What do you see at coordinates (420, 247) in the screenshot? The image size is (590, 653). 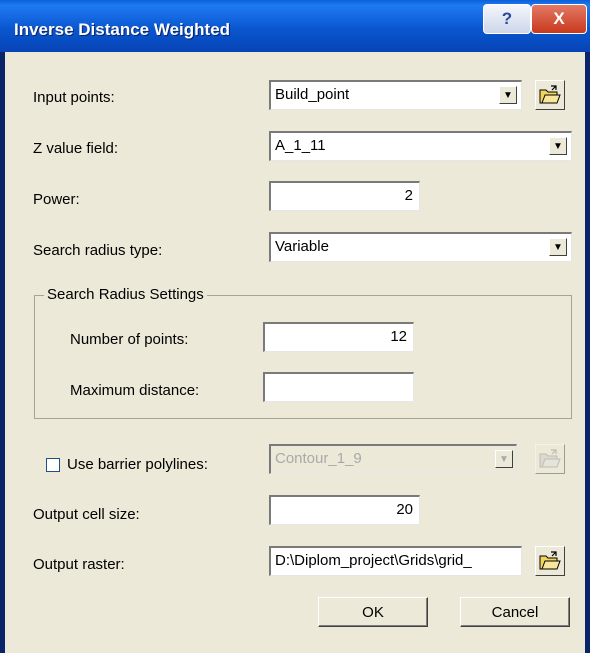 I see `search-radius-type-dropdown: Variable ▼` at bounding box center [420, 247].